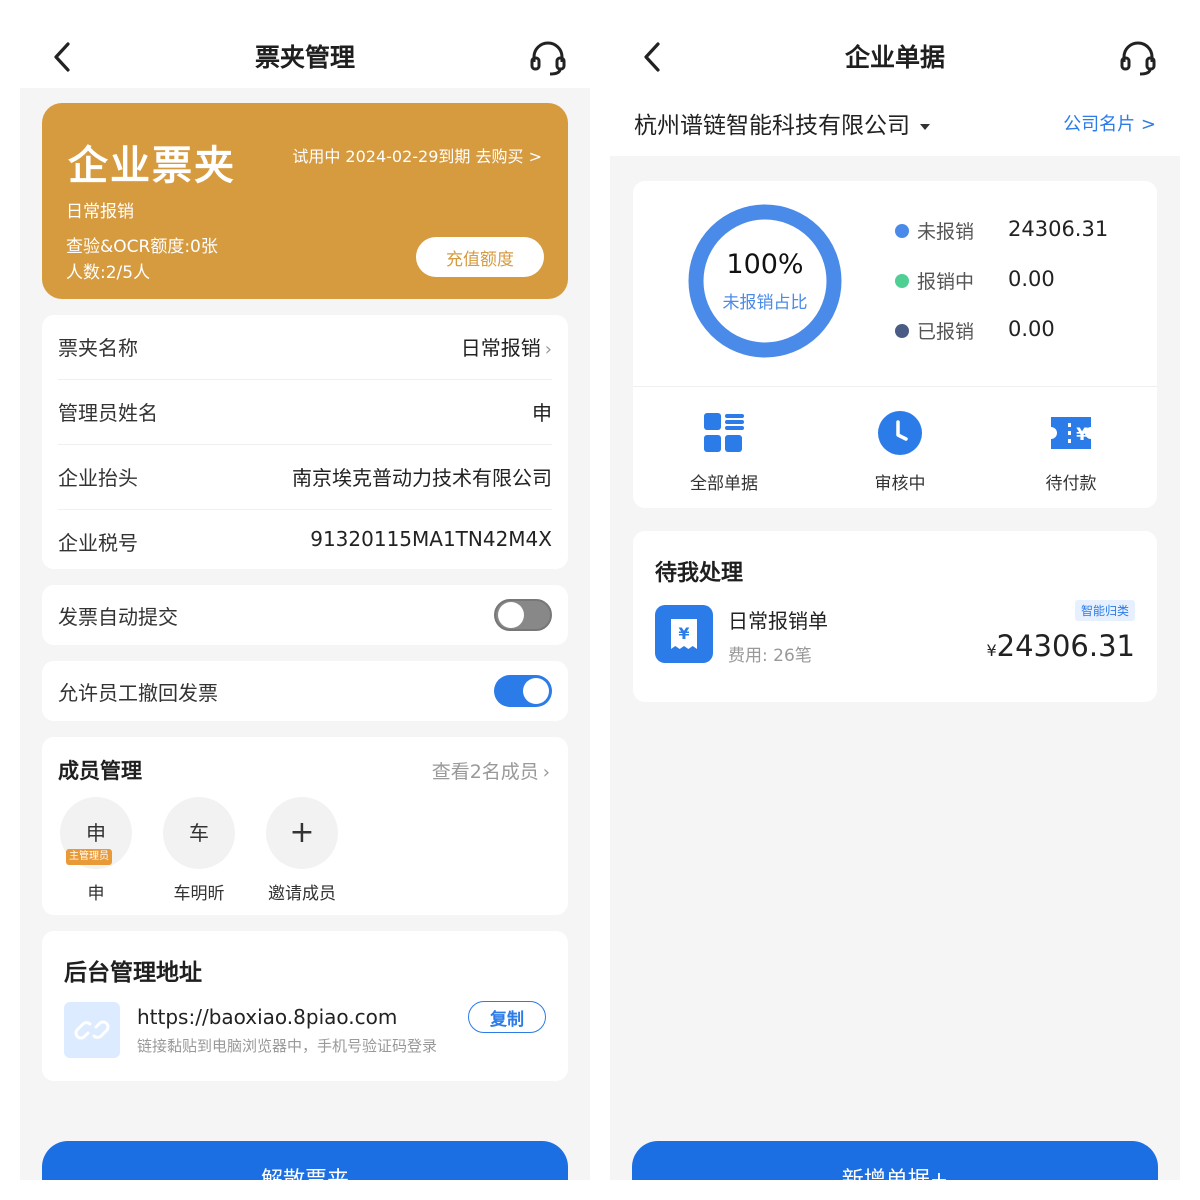 This screenshot has width=1200, height=1200. I want to click on todo-amount: ¥24306.31, so click(1060, 646).